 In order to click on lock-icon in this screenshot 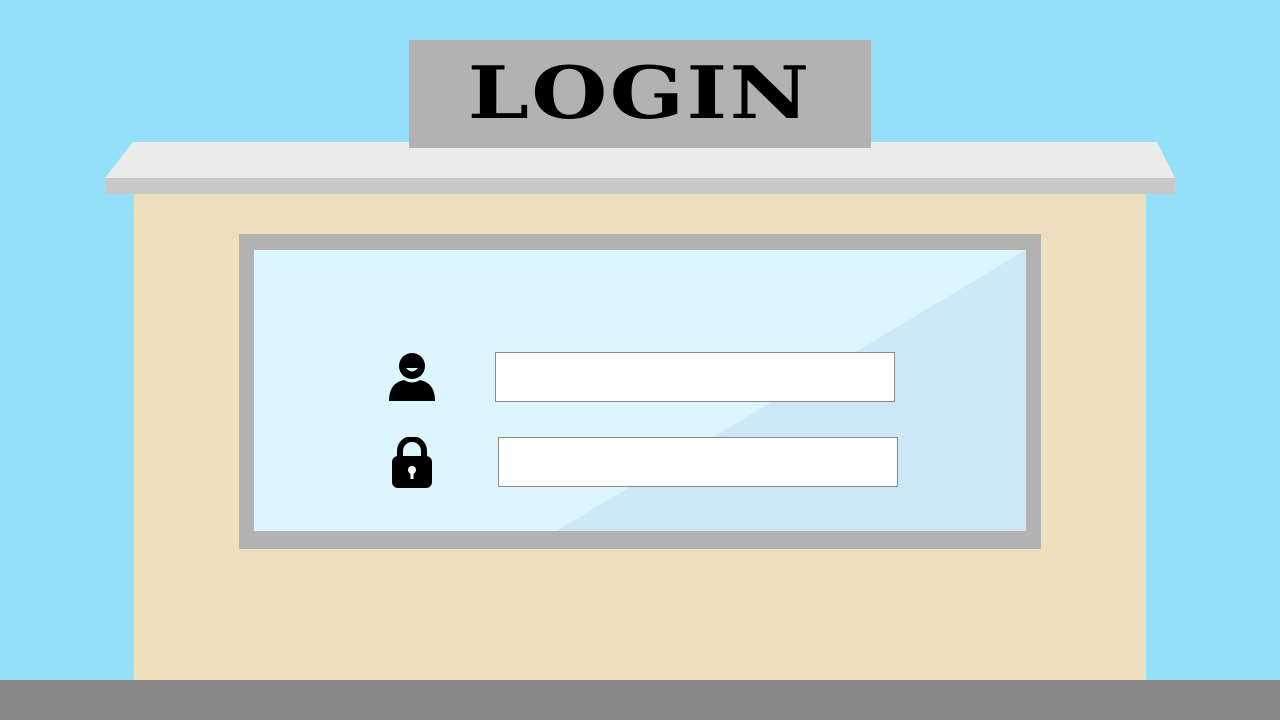, I will do `click(412, 462)`.